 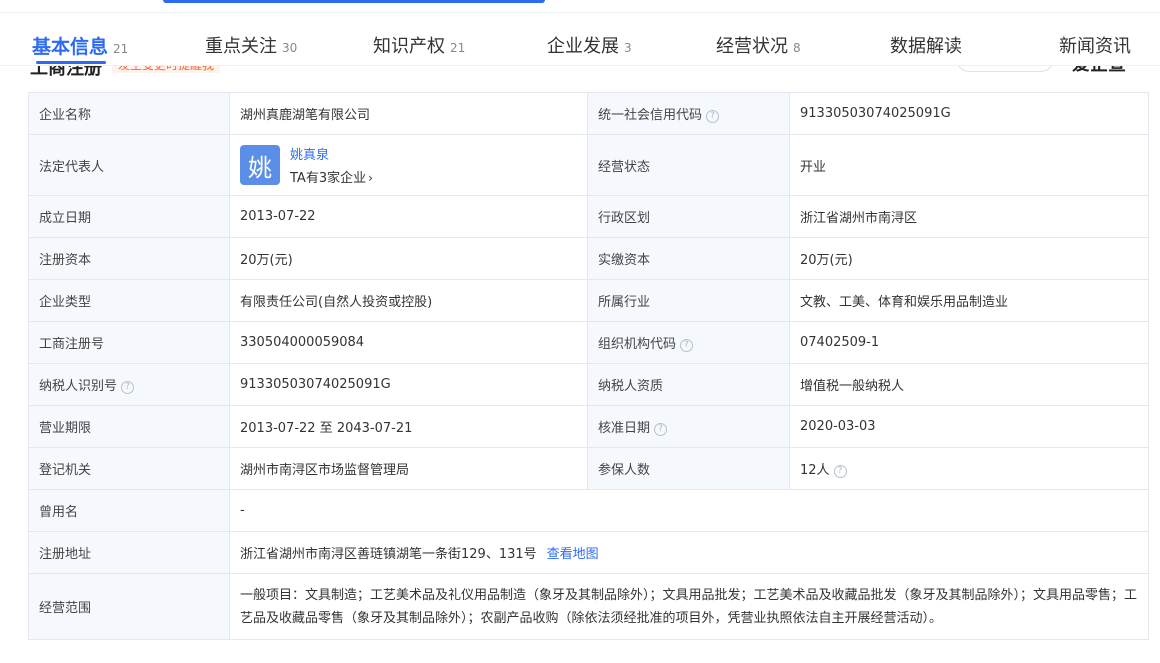 I want to click on status-value: 开业, so click(x=969, y=165).